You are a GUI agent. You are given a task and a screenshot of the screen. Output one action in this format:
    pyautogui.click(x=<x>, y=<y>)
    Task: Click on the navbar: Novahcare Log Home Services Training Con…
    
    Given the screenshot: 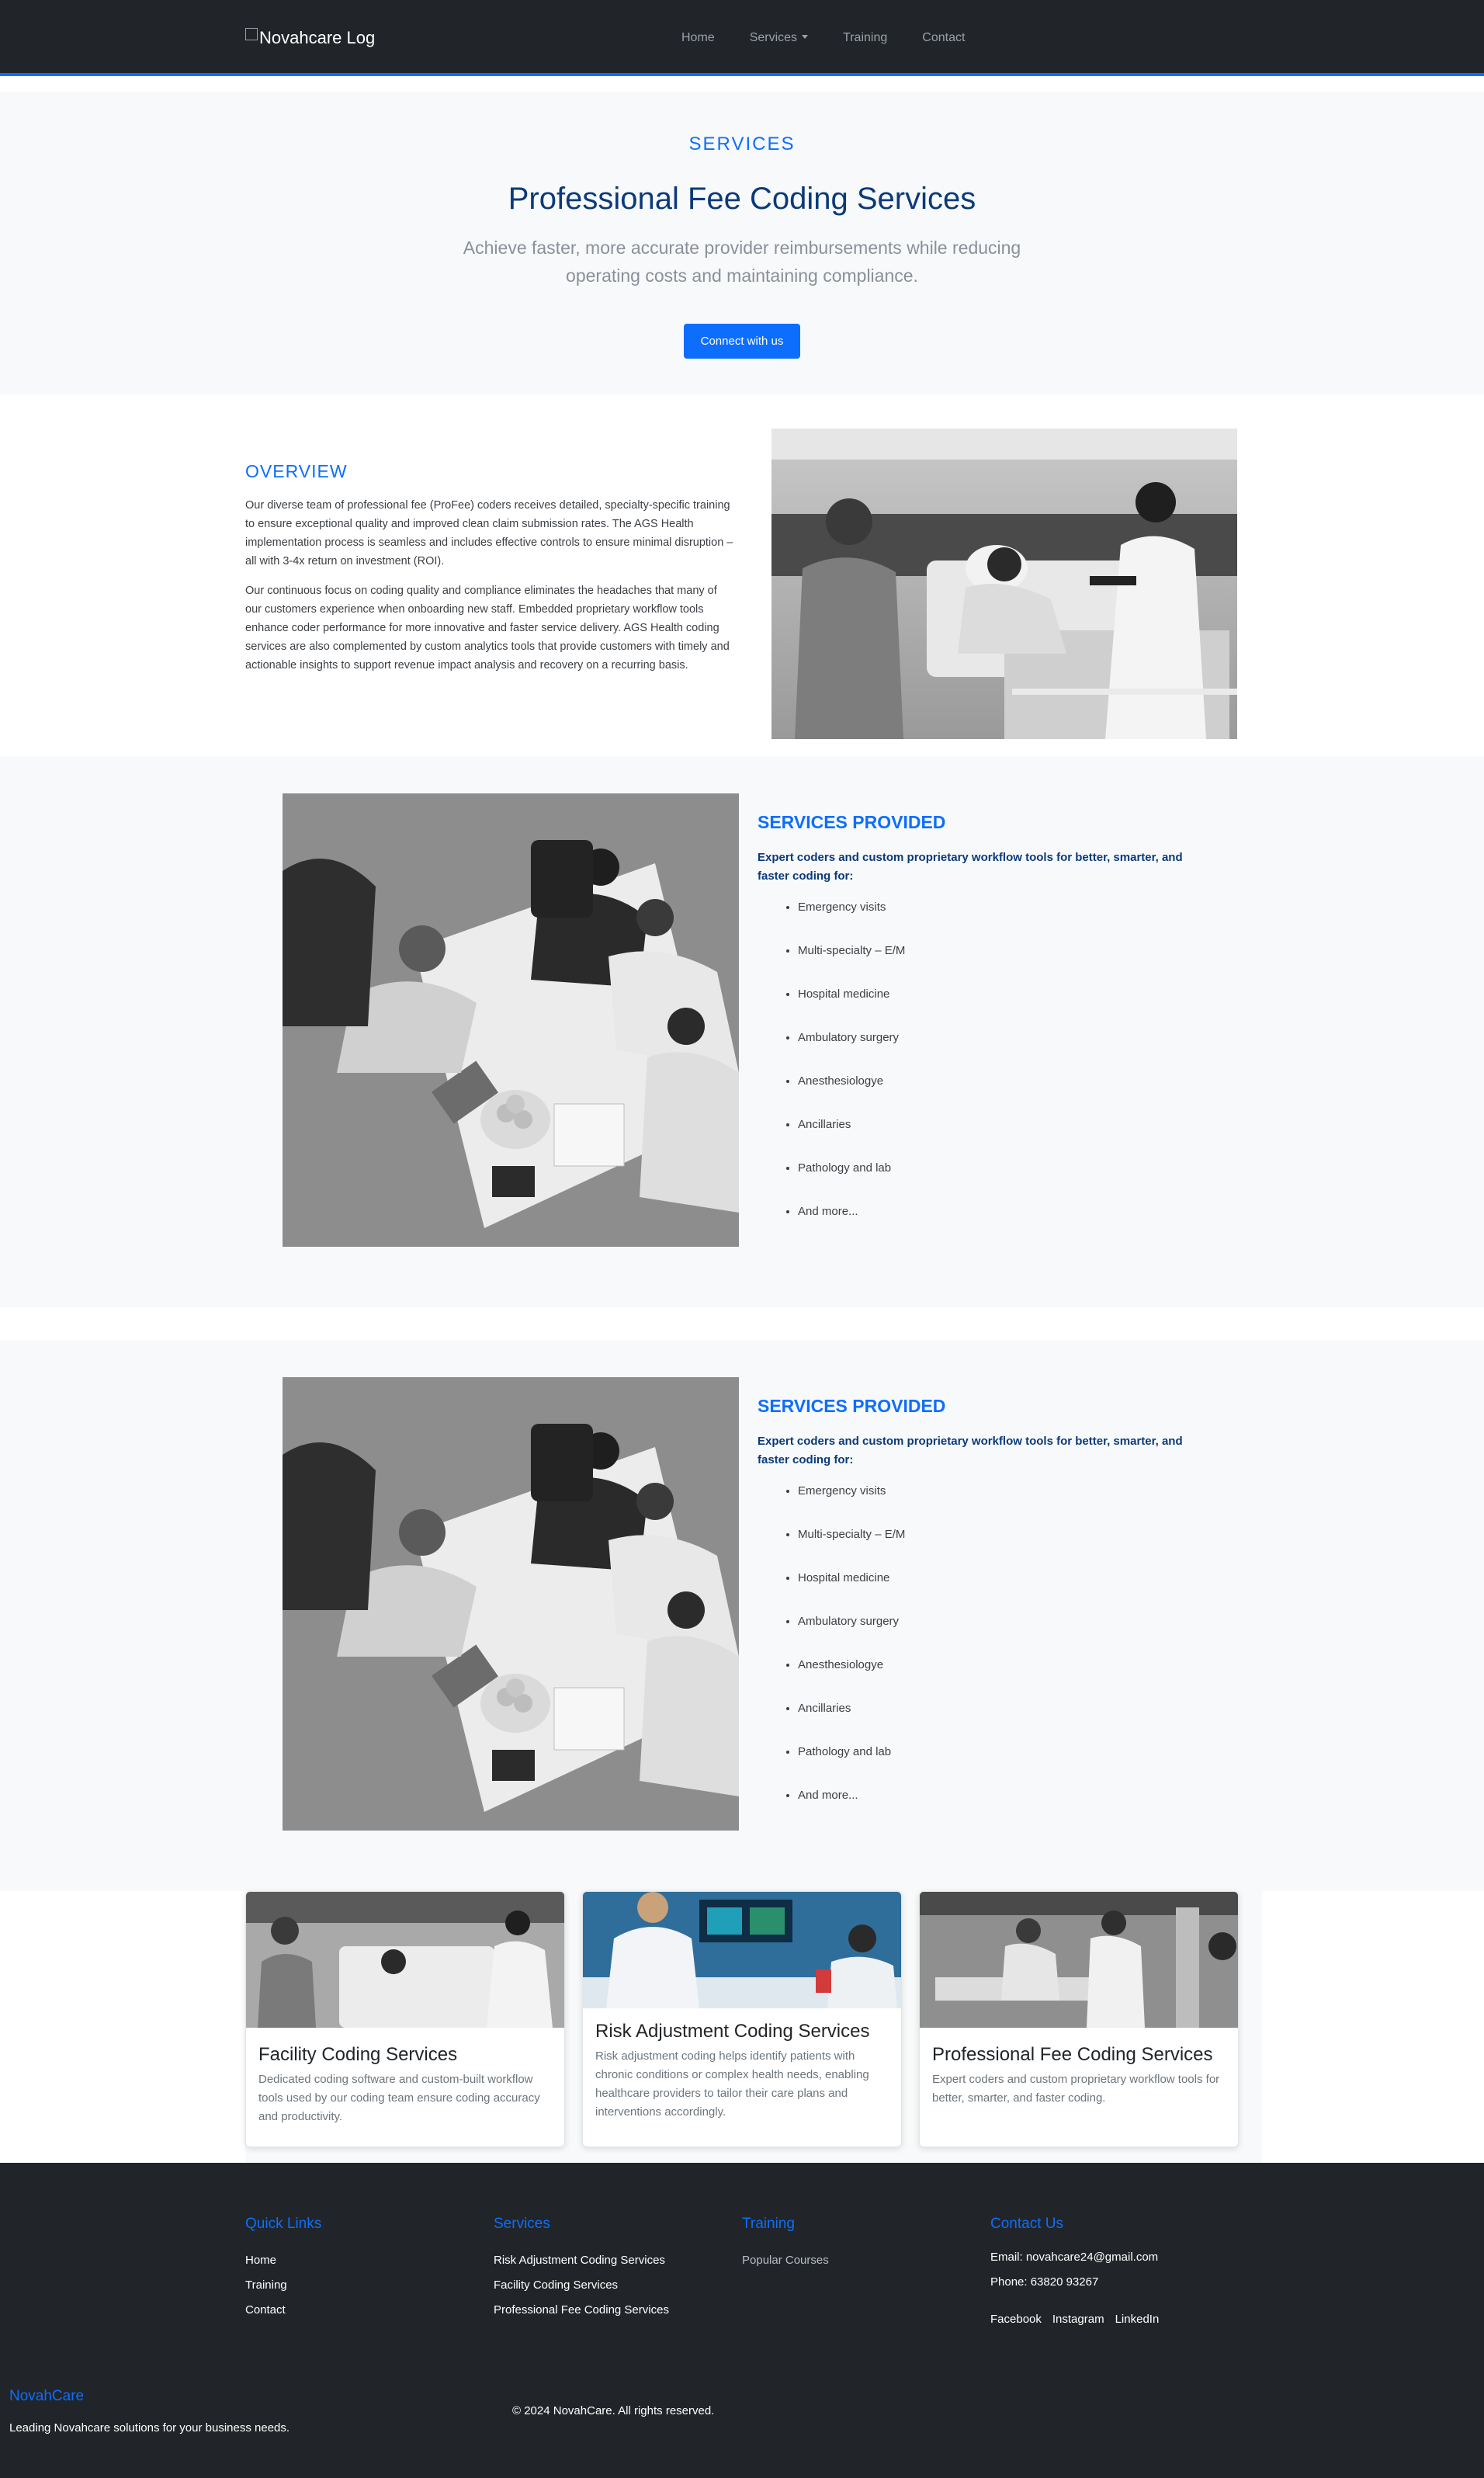 What is the action you would take?
    pyautogui.click(x=742, y=38)
    